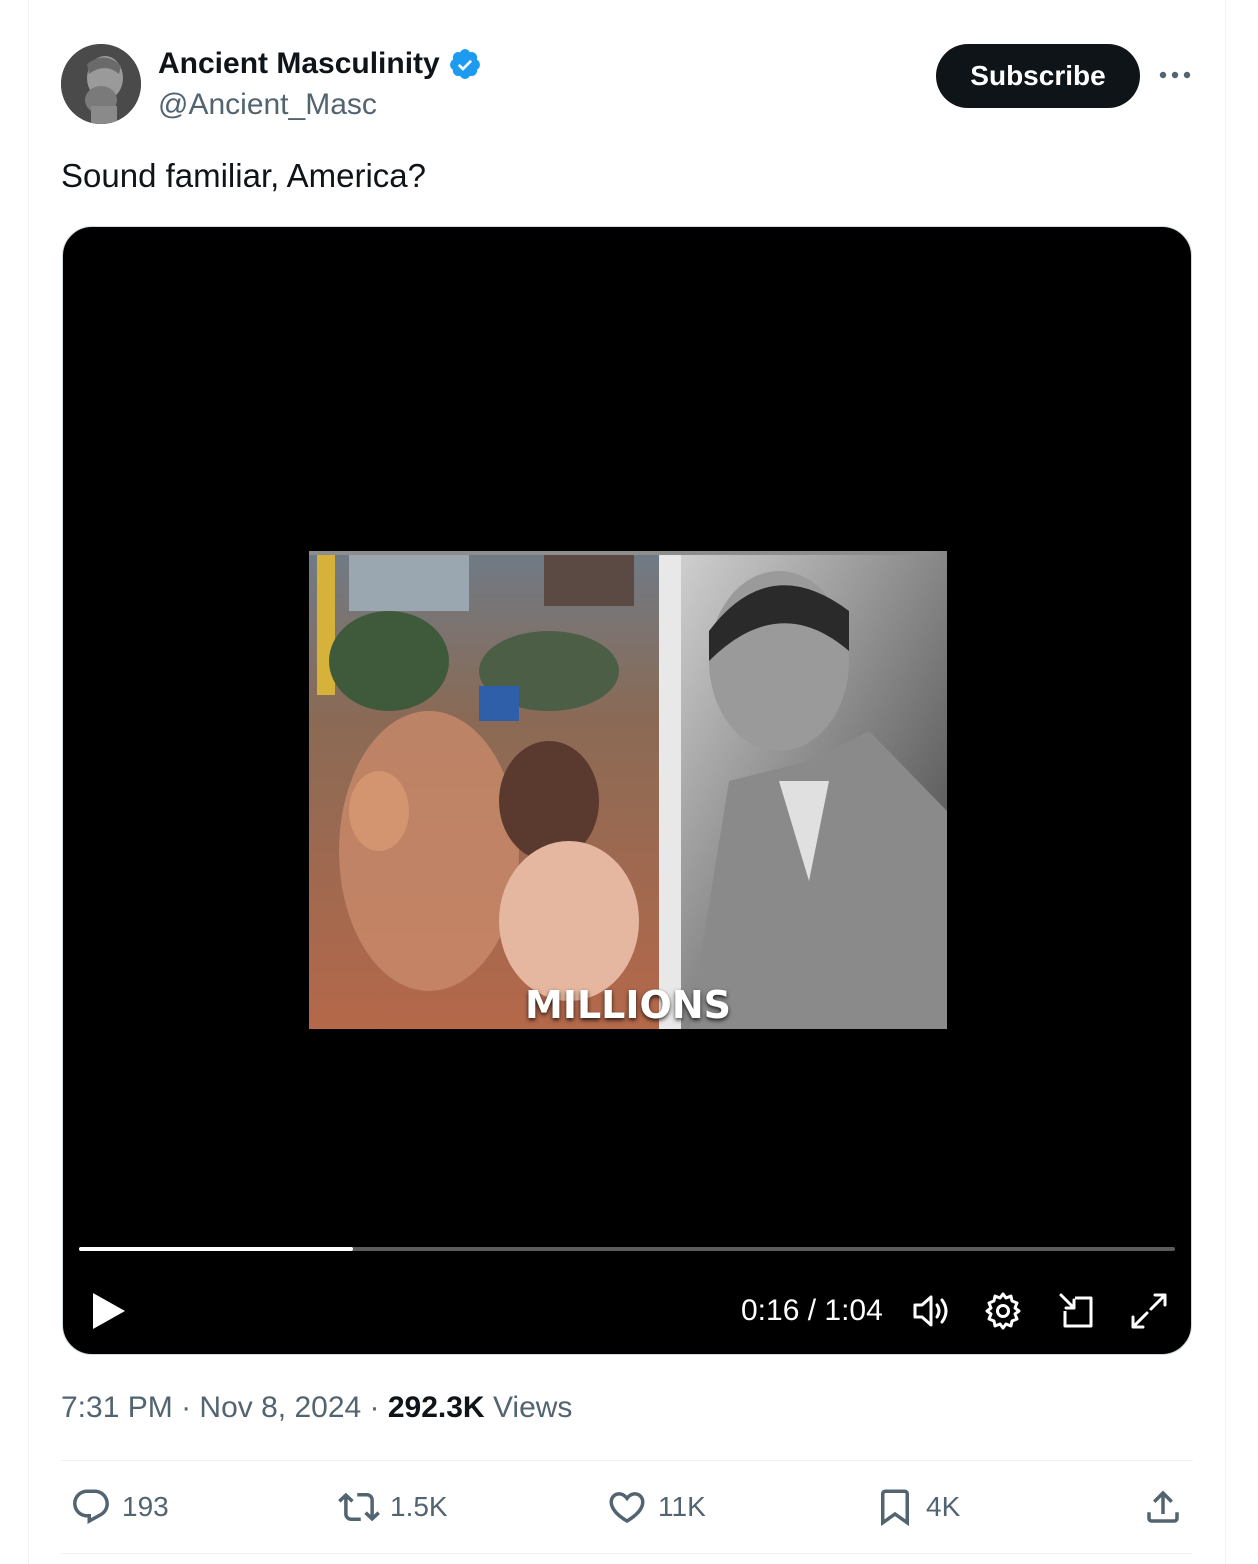 This screenshot has height=1564, width=1258. I want to click on tweet-meta: 7:31 PM · Nov 8, 2024 · 292.3K Views, so click(316, 1408).